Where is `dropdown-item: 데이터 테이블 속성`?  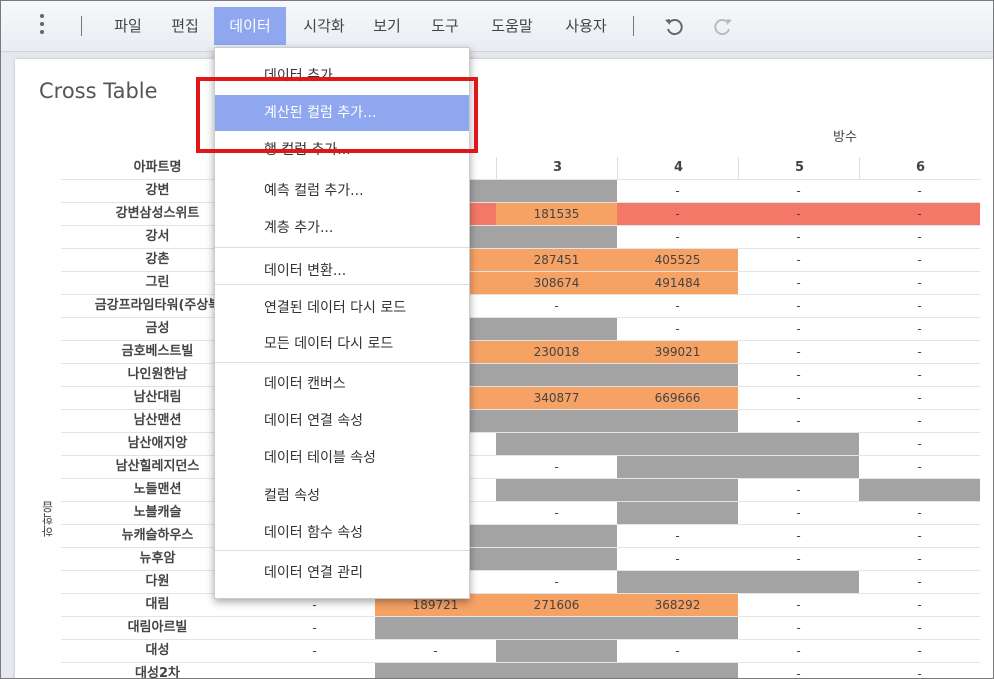 dropdown-item: 데이터 테이블 속성 is located at coordinates (342, 458).